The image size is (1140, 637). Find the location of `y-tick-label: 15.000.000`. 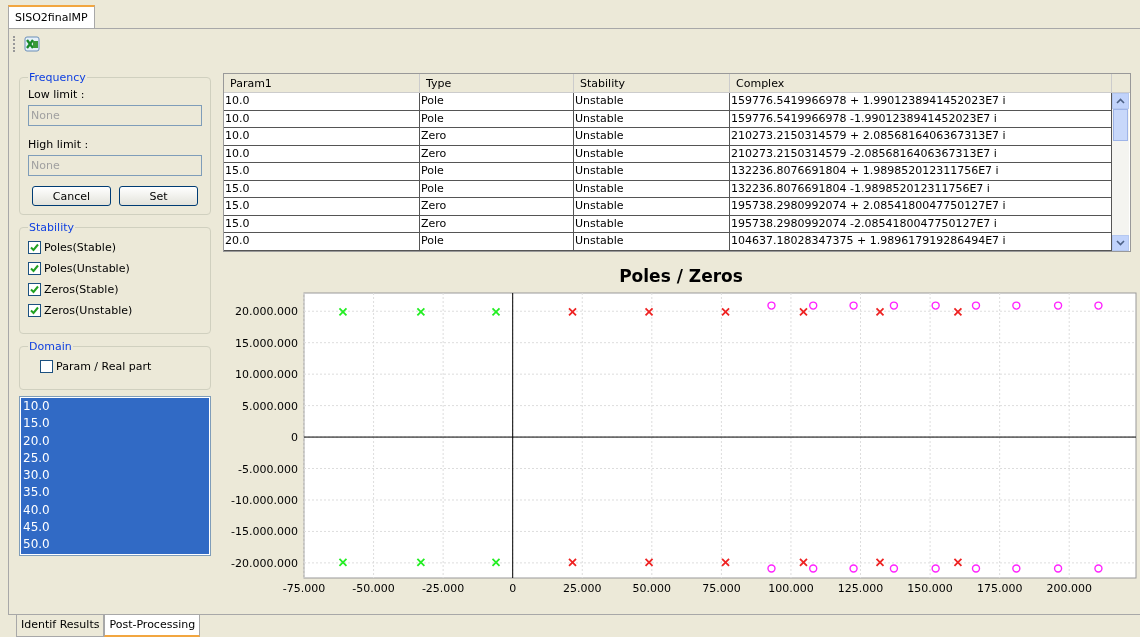

y-tick-label: 15.000.000 is located at coordinates (266, 343).